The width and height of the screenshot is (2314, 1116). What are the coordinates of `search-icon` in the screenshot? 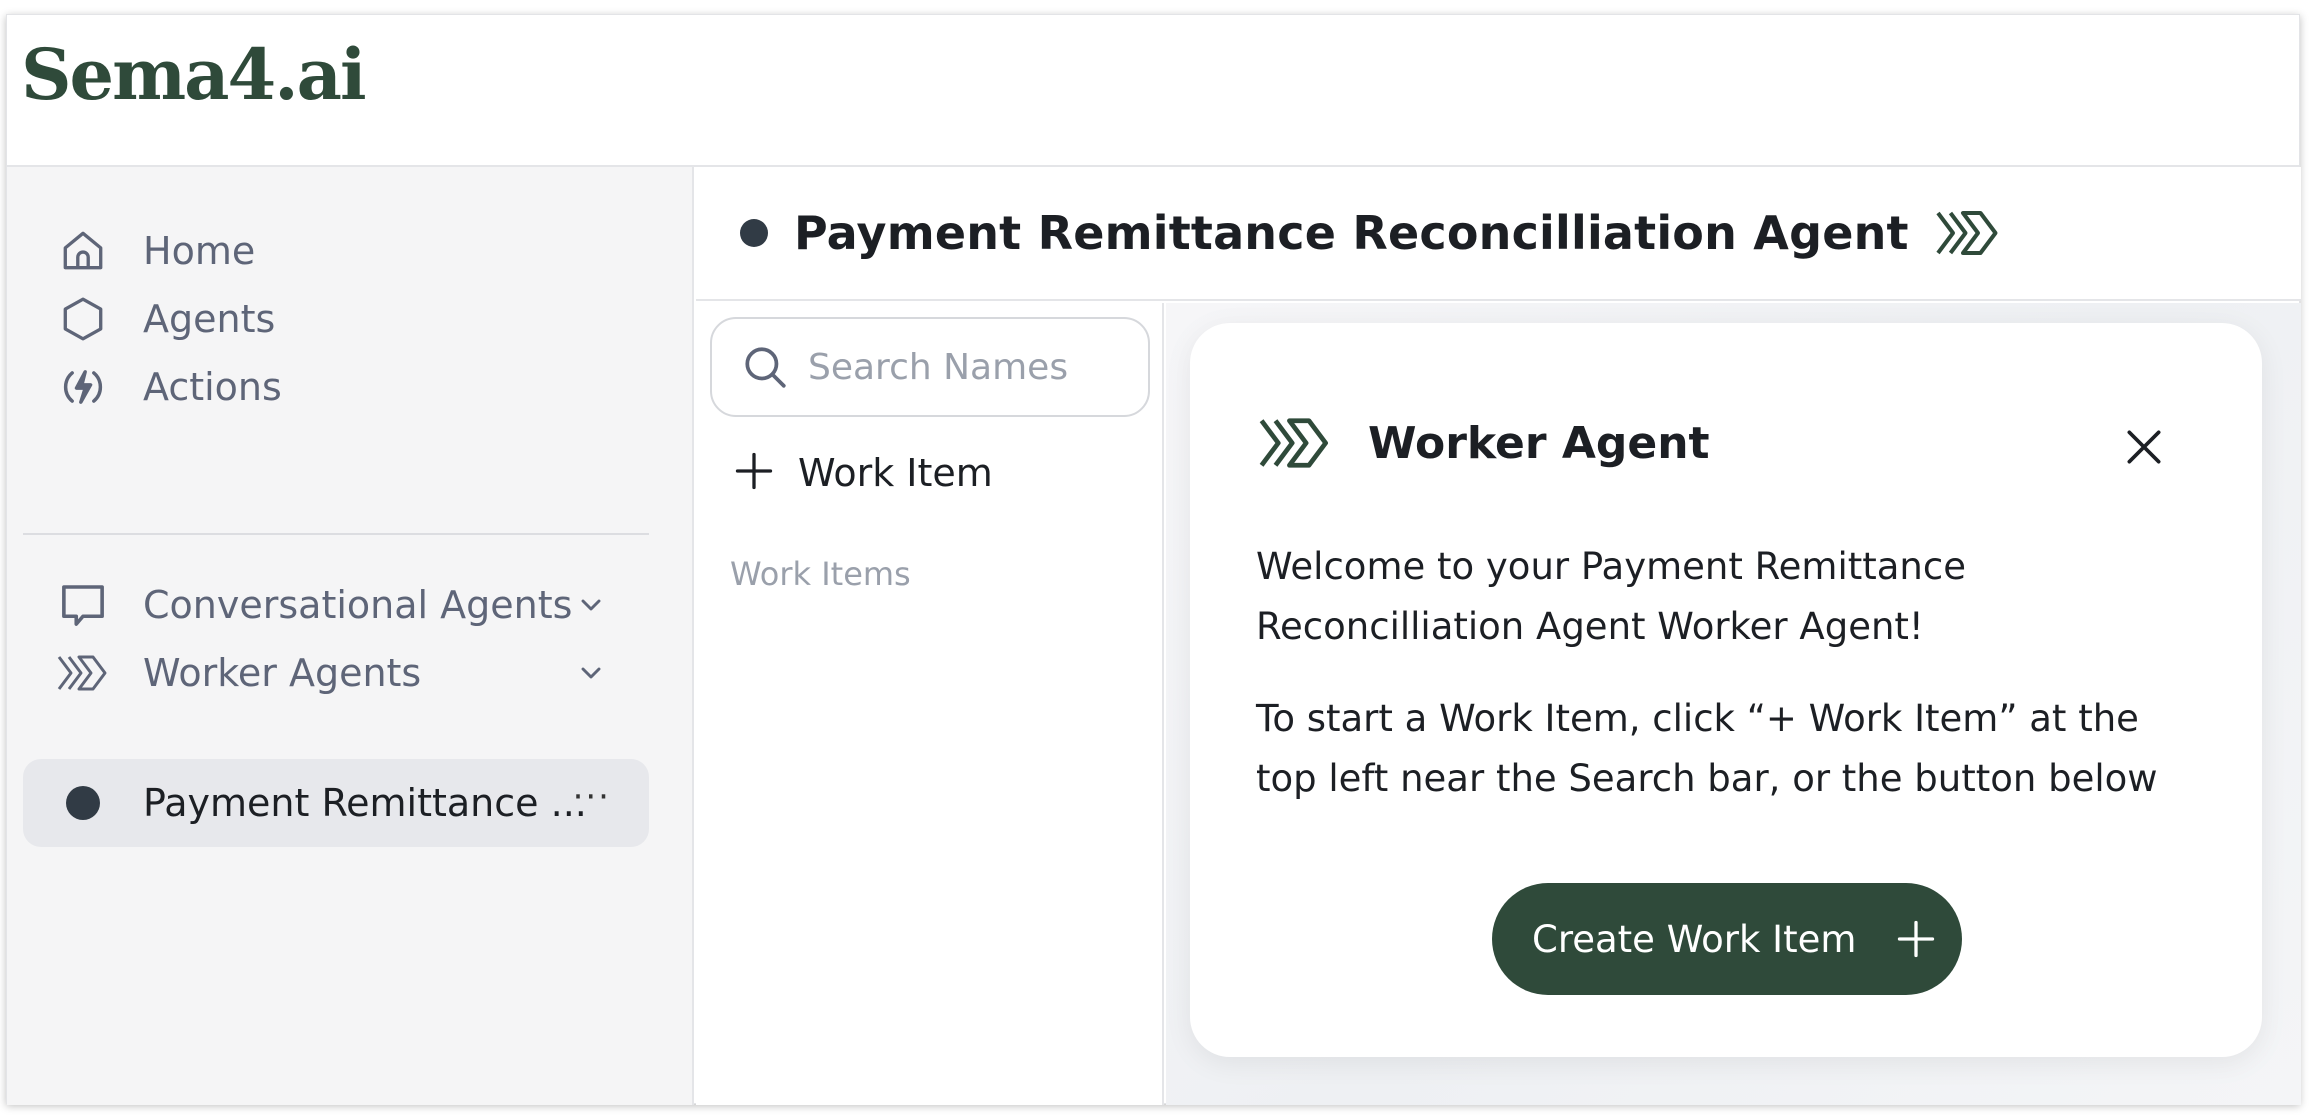 It's located at (765, 367).